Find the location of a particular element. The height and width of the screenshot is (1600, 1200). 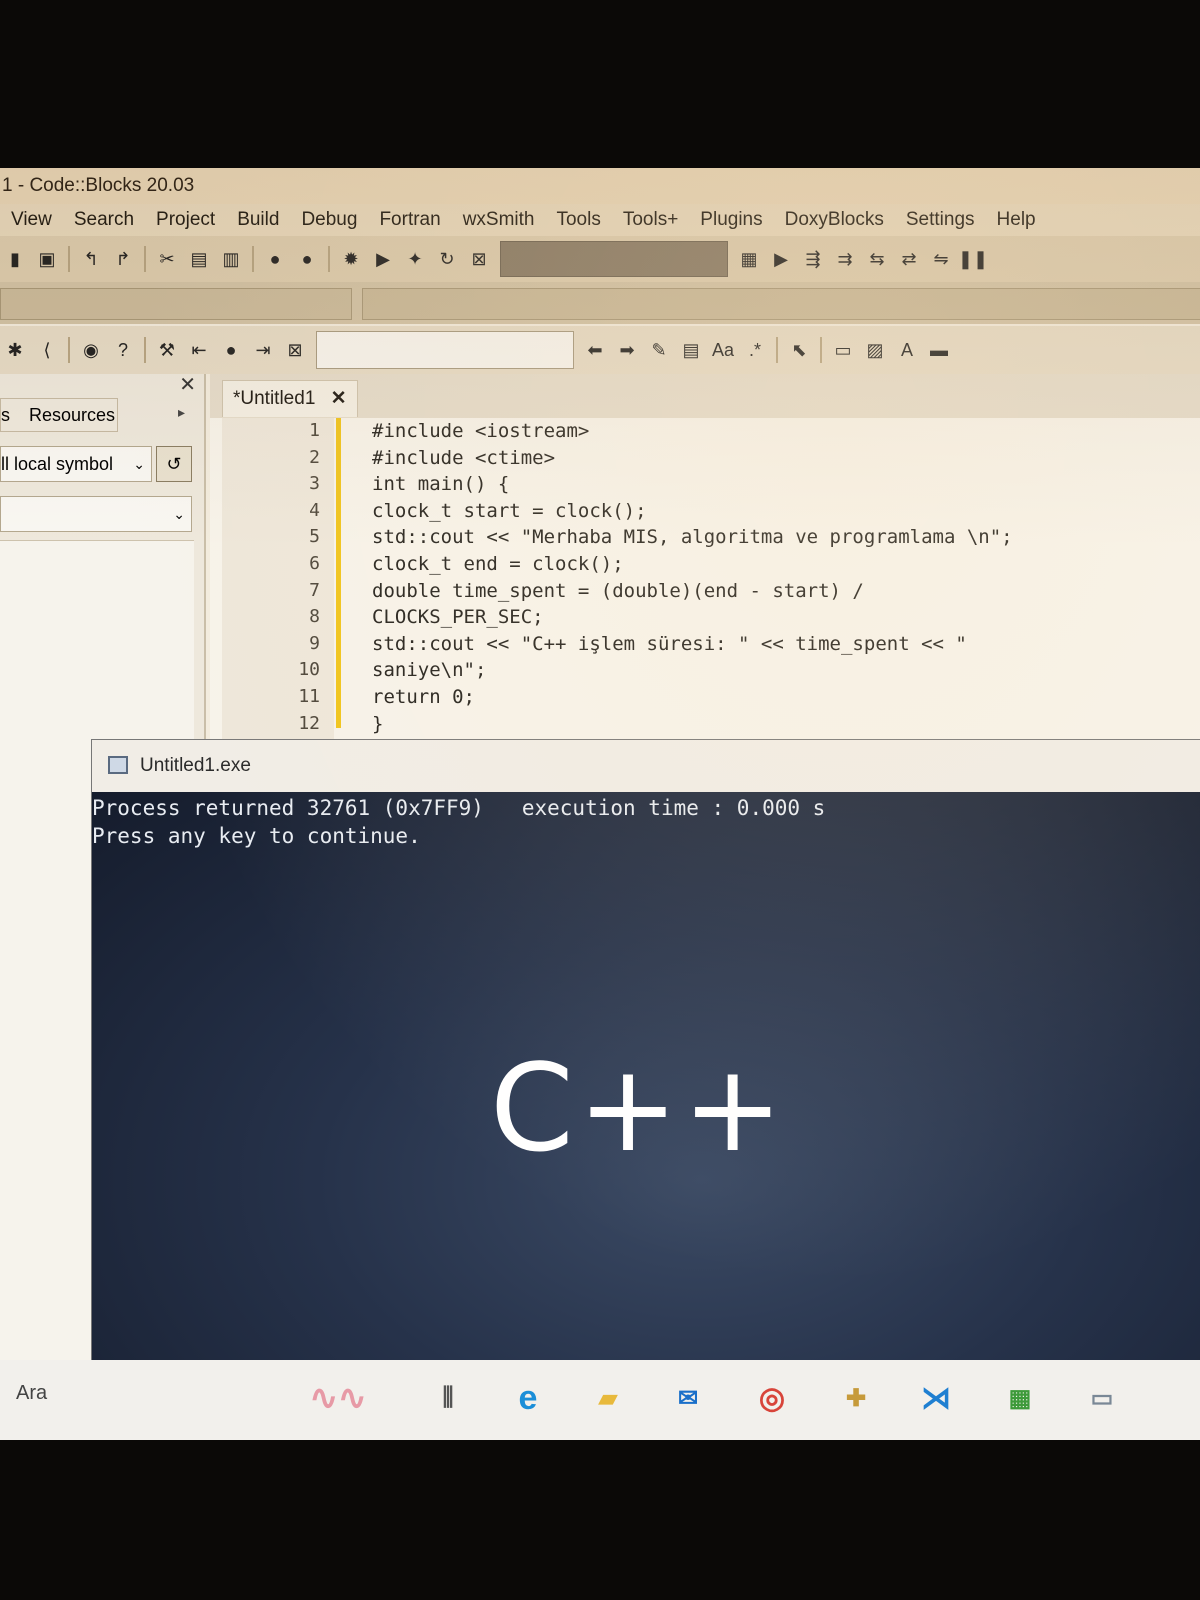

taskbar-search-label: Ara is located at coordinates (31, 1393).